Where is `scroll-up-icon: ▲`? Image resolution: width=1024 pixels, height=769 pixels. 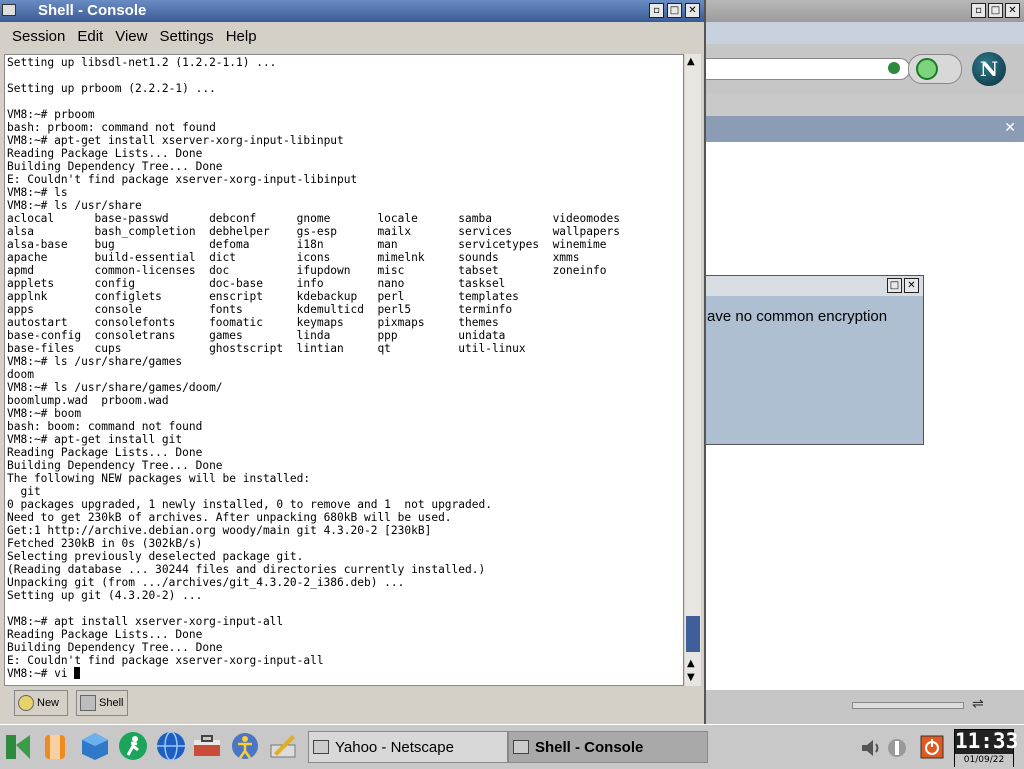 scroll-up-icon: ▲ is located at coordinates (691, 61).